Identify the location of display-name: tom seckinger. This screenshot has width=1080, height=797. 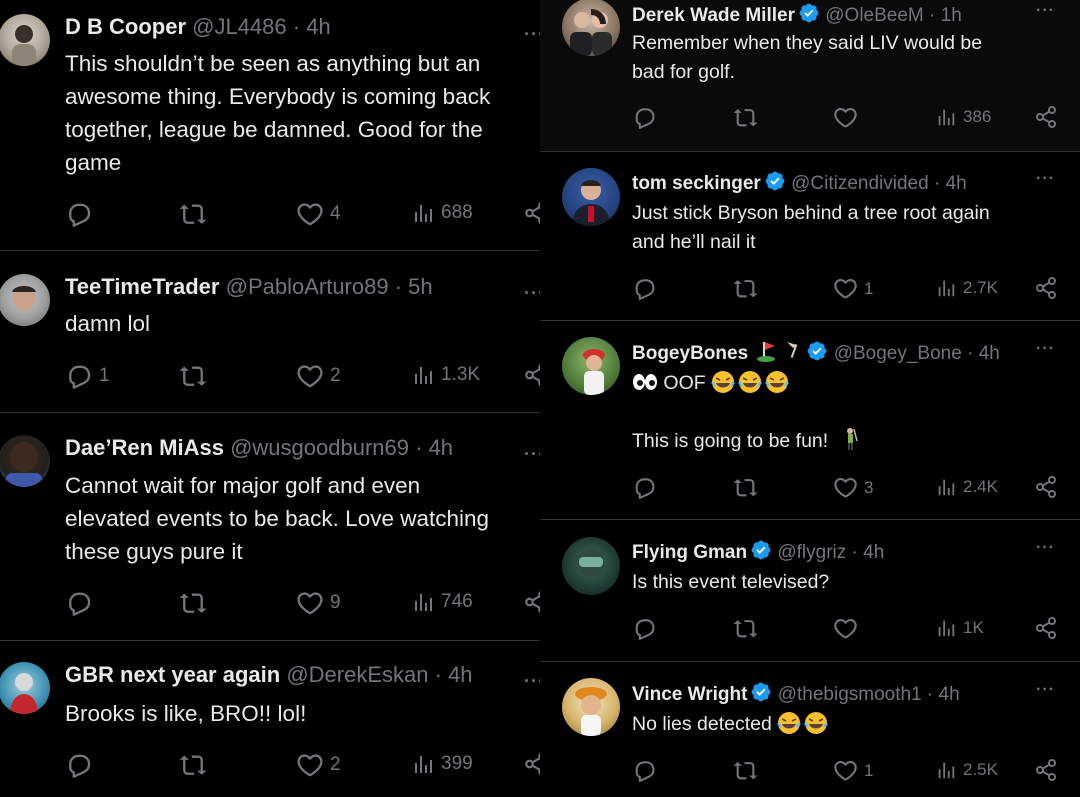
(696, 183).